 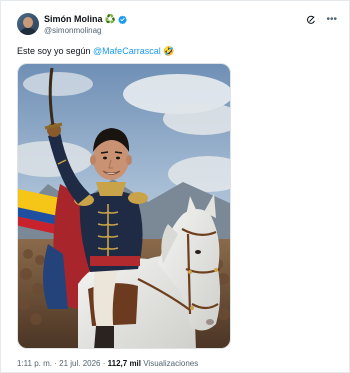 I want to click on author-names: Simón Molina ♻️ @simonmolinag, so click(x=85, y=24).